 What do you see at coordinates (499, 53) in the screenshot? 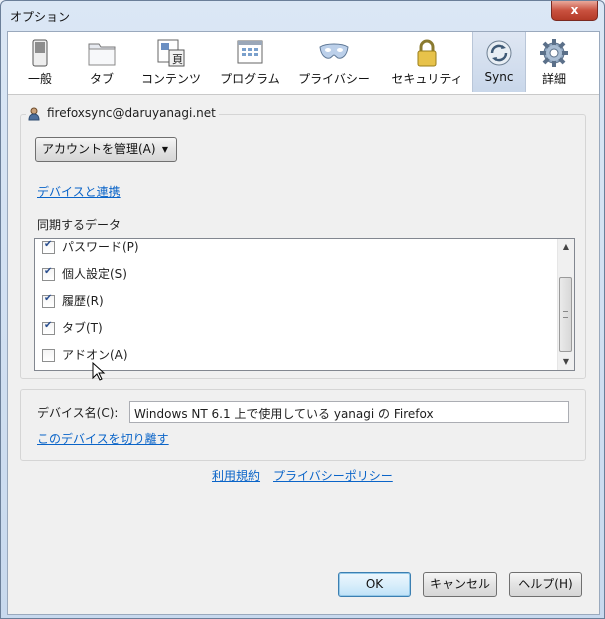
I see `sync-icon` at bounding box center [499, 53].